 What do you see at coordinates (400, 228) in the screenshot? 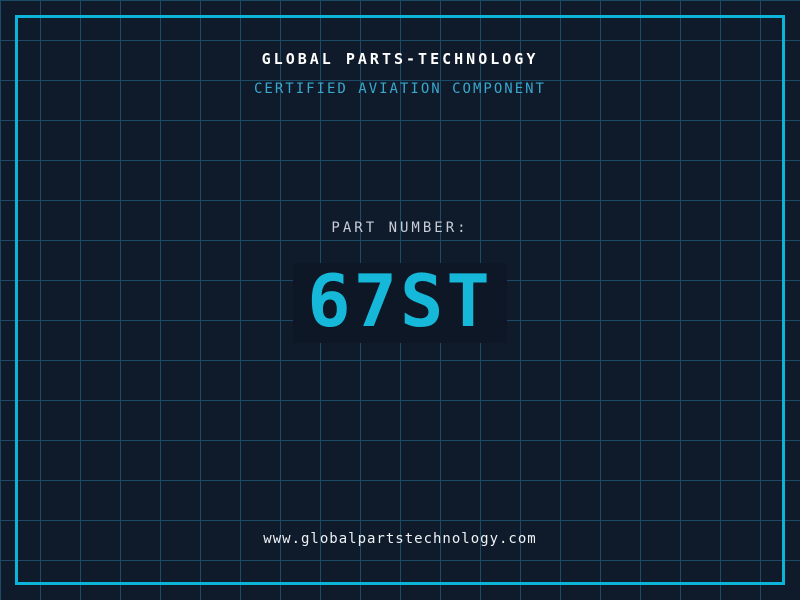
I see `part-number-label: PART NUMBER:` at bounding box center [400, 228].